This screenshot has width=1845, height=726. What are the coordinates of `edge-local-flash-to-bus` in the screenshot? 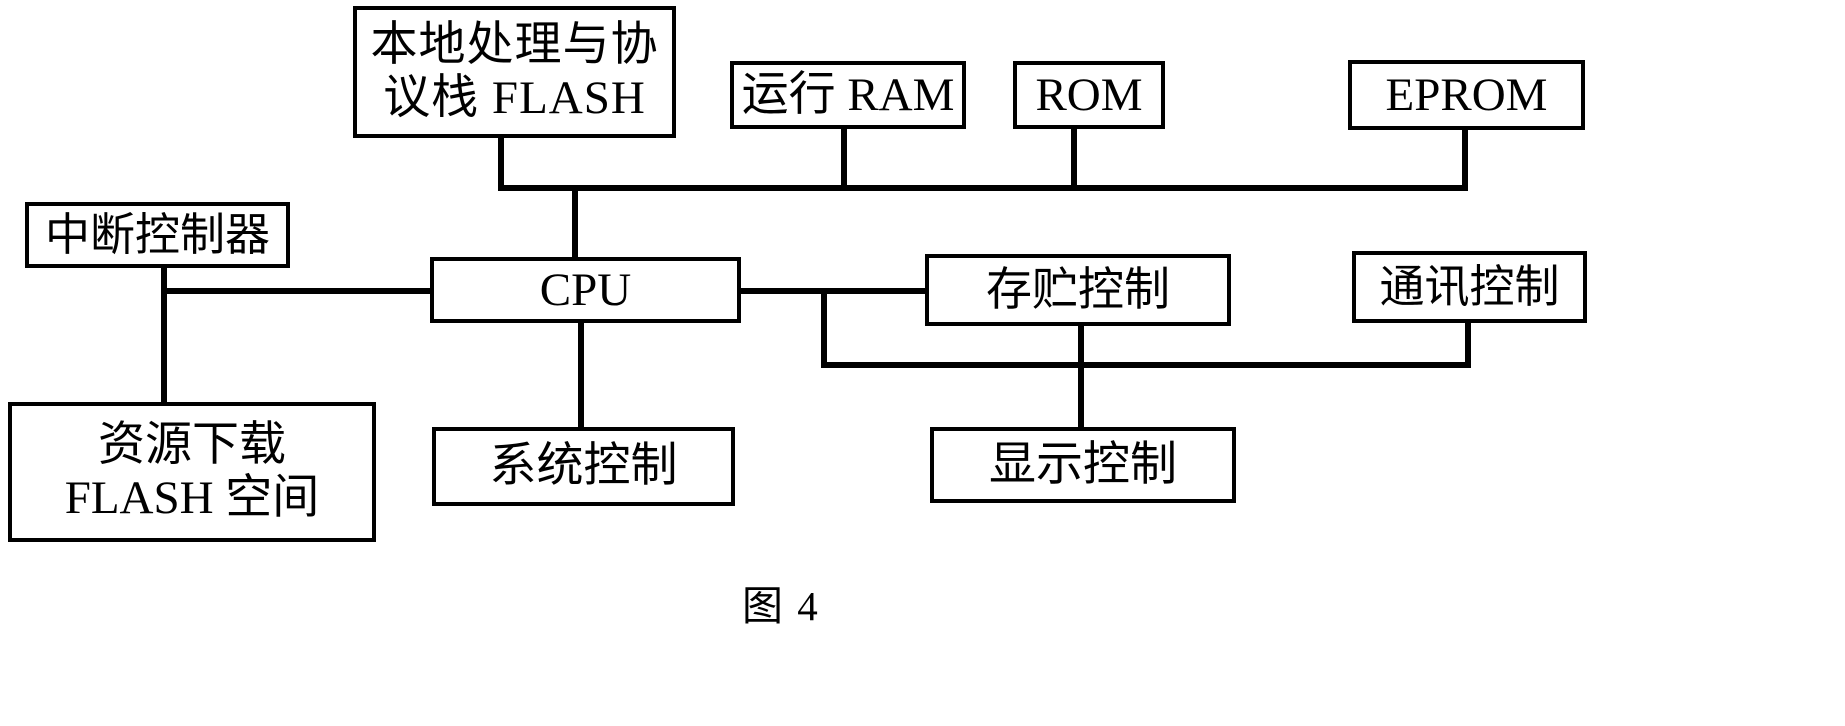 It's located at (501, 162).